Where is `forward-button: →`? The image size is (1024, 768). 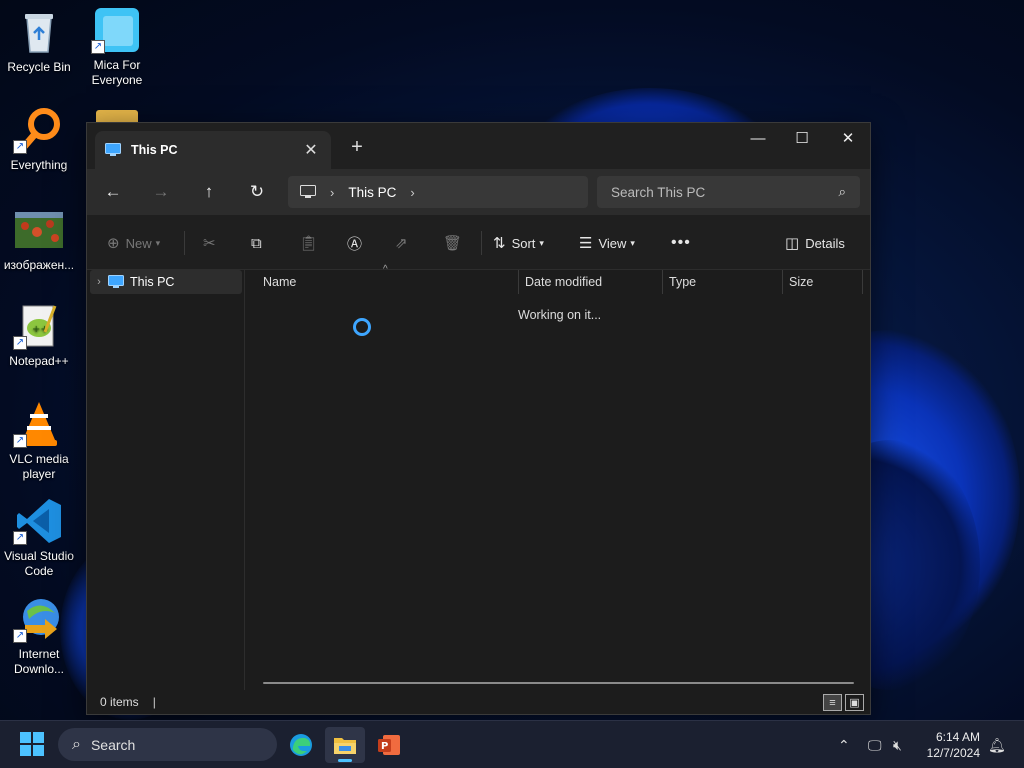 forward-button: → is located at coordinates (161, 192).